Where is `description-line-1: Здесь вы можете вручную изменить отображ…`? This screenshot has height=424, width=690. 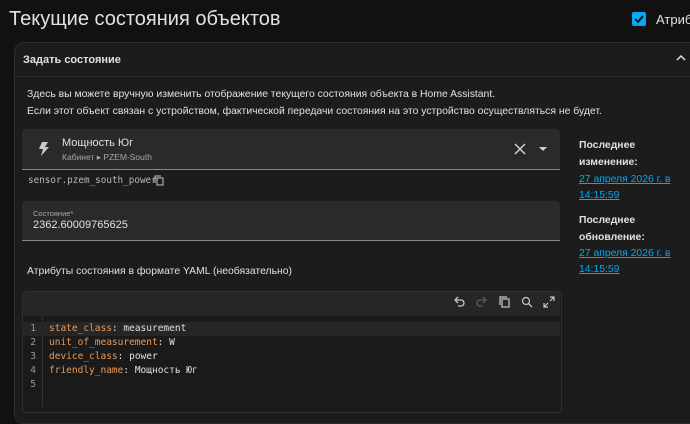 description-line-1: Здесь вы можете вручную изменить отображ… is located at coordinates (261, 94).